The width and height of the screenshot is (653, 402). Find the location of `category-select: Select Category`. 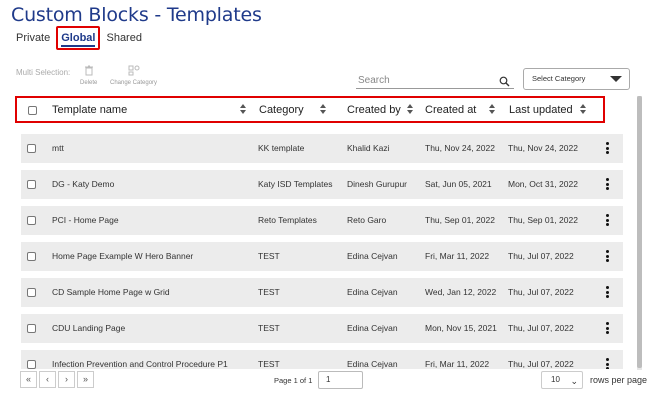

category-select: Select Category is located at coordinates (576, 79).